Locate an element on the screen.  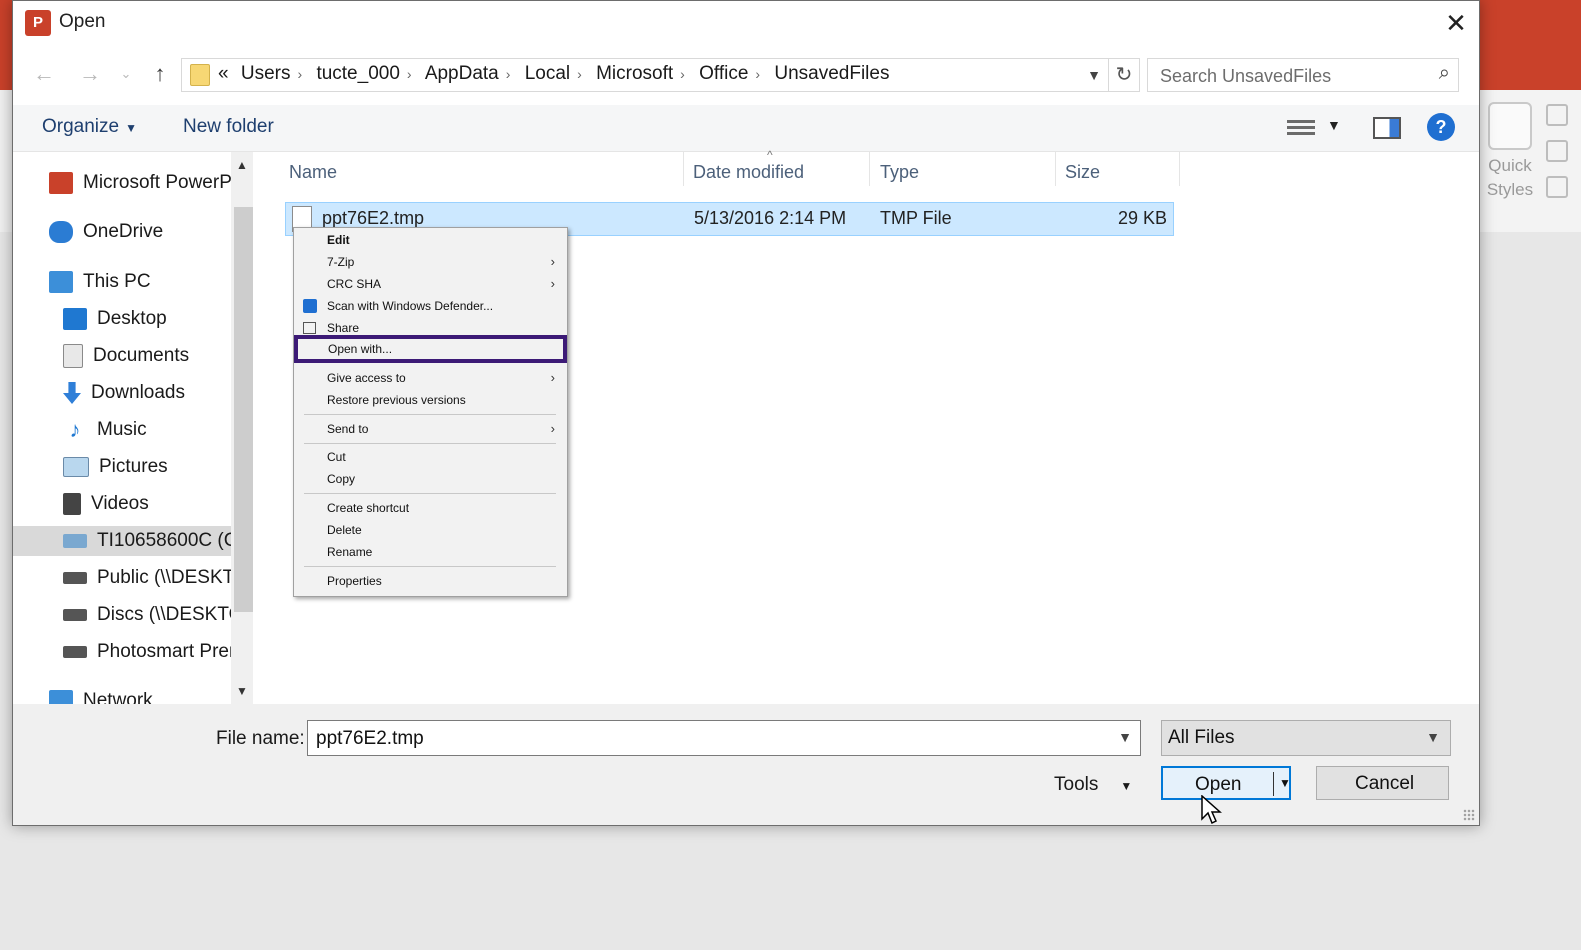
column-header-date: Date modified is located at coordinates (748, 172).